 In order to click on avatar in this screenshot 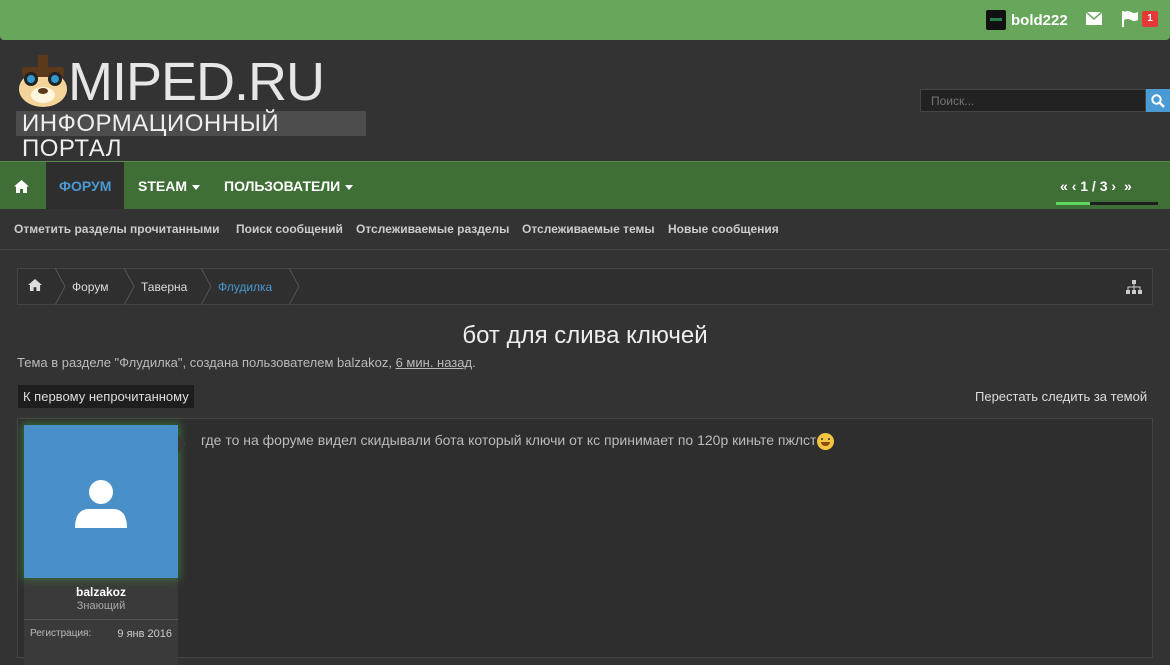, I will do `click(101, 501)`.